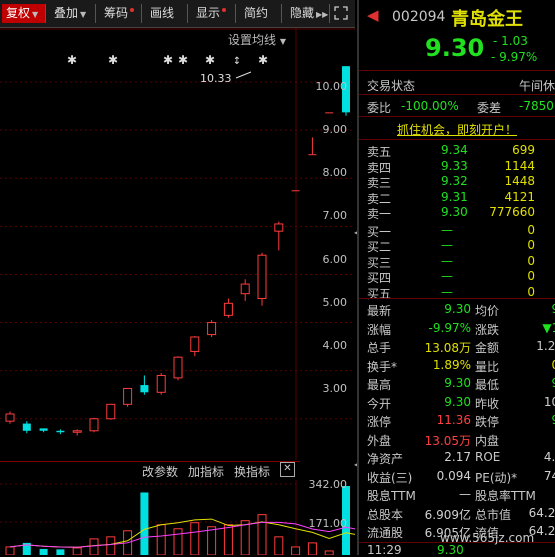 The image size is (555, 557). I want to click on sell-level-price: 9.31, so click(454, 196).